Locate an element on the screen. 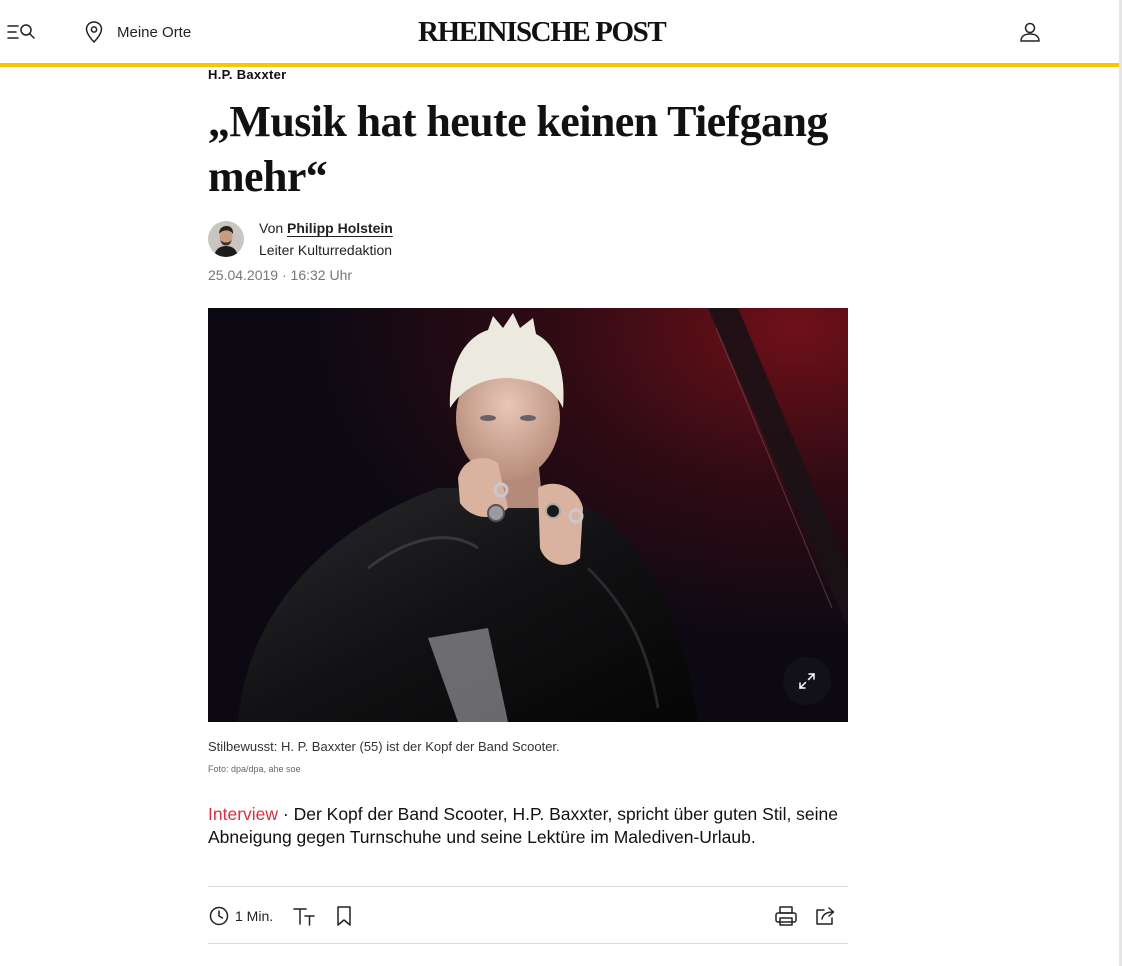  teaser-tag: Interview is located at coordinates (243, 814).